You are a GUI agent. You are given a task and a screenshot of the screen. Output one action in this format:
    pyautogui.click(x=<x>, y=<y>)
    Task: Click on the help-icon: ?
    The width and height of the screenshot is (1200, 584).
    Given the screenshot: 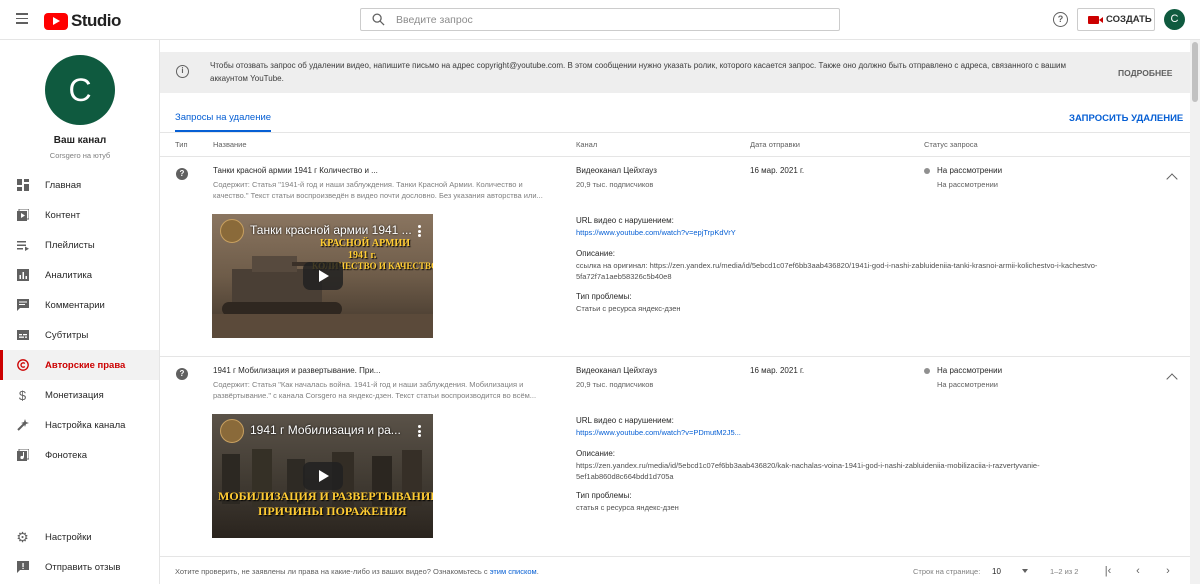 What is the action you would take?
    pyautogui.click(x=1060, y=19)
    